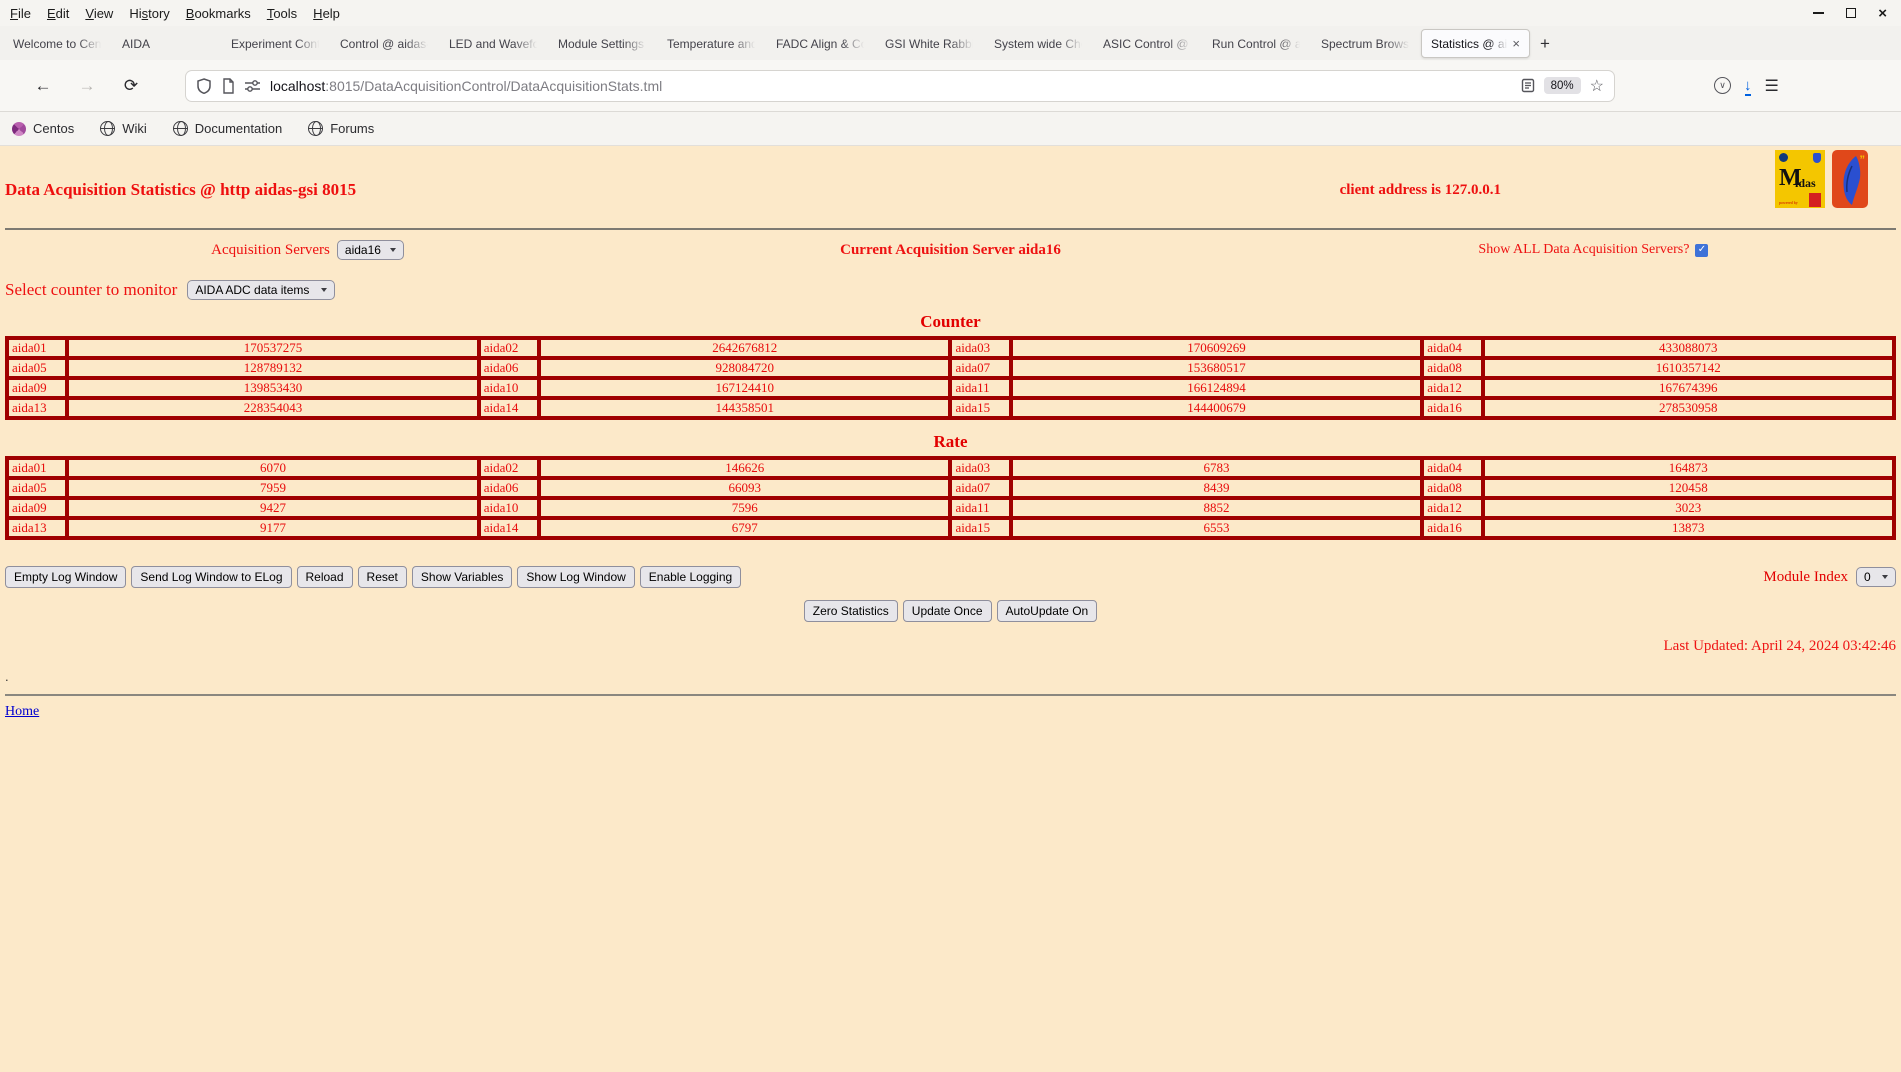 Image resolution: width=1901 pixels, height=1072 pixels. I want to click on menu-hamburger-icon: ☰, so click(1772, 86).